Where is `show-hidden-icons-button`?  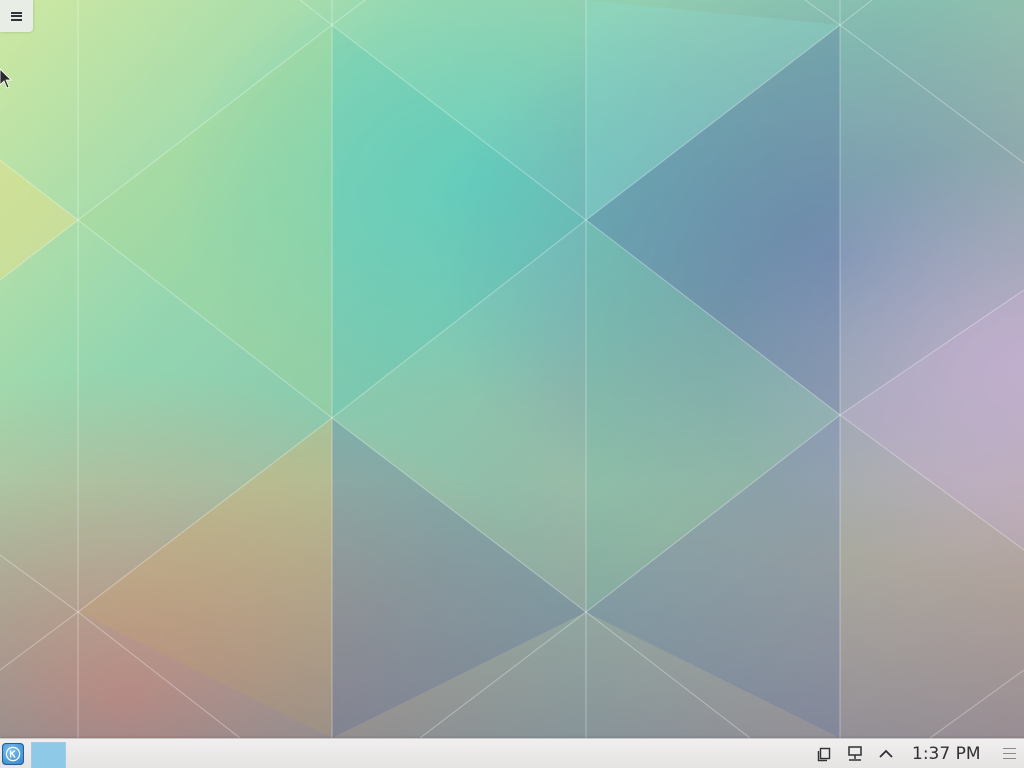 show-hidden-icons-button is located at coordinates (886, 754).